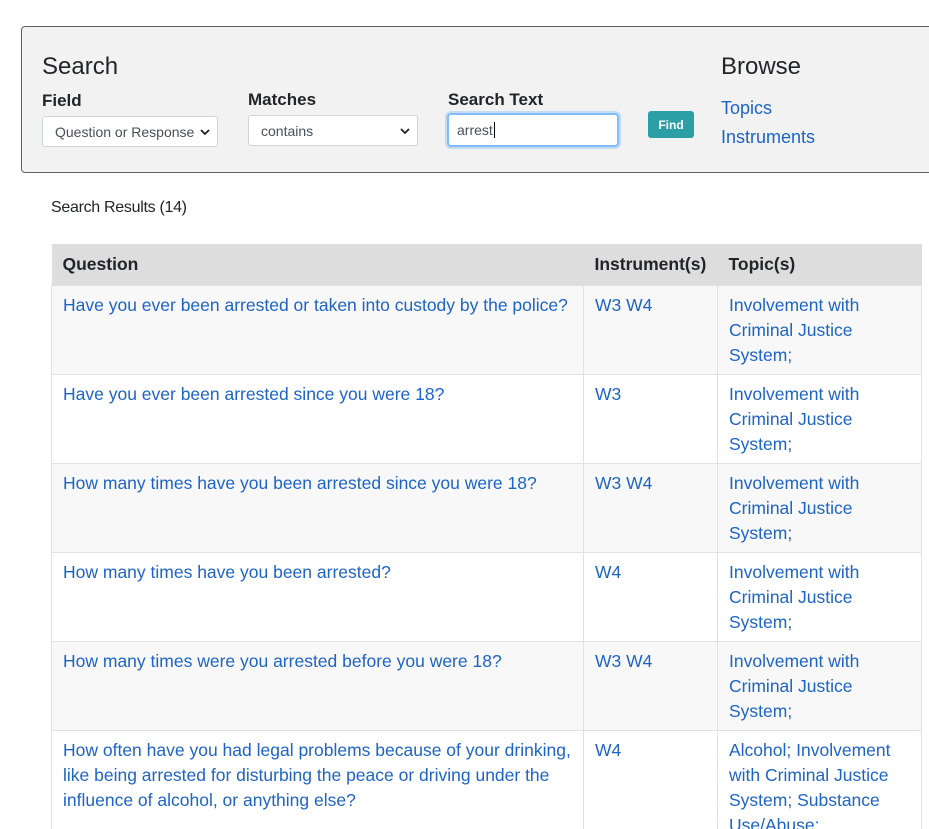 Image resolution: width=929 pixels, height=829 pixels. What do you see at coordinates (533, 130) in the screenshot?
I see `search-text-input: arrest` at bounding box center [533, 130].